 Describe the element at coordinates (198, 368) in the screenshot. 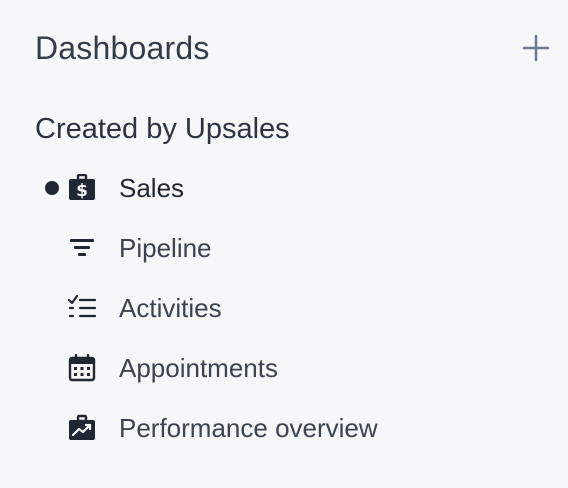

I see `dashboard-item-label: Appointments` at that location.